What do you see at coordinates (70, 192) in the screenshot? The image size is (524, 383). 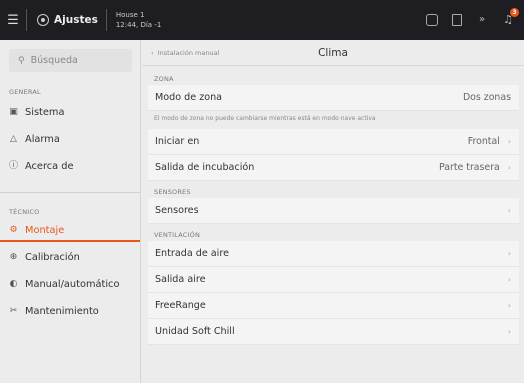 I see `divider` at bounding box center [70, 192].